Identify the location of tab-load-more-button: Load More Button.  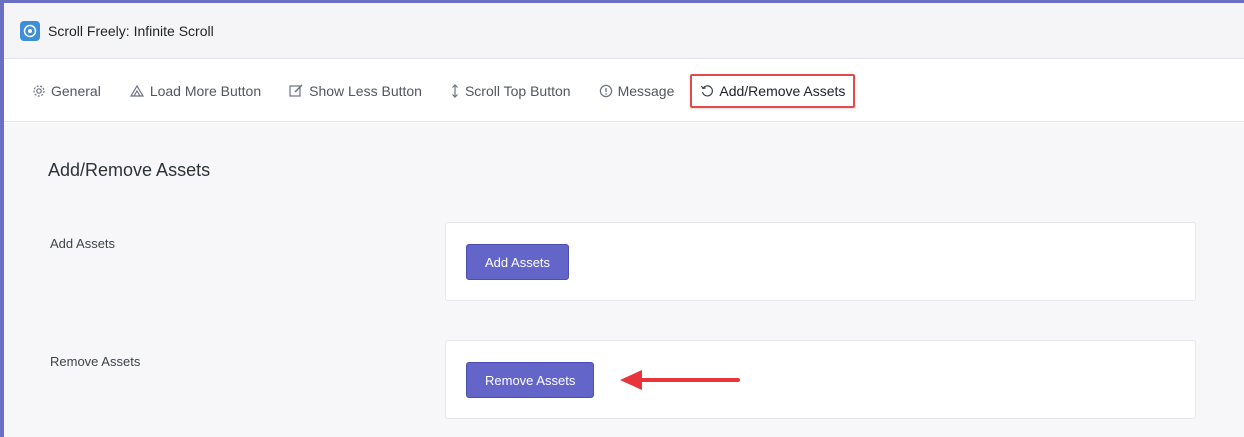
(195, 91).